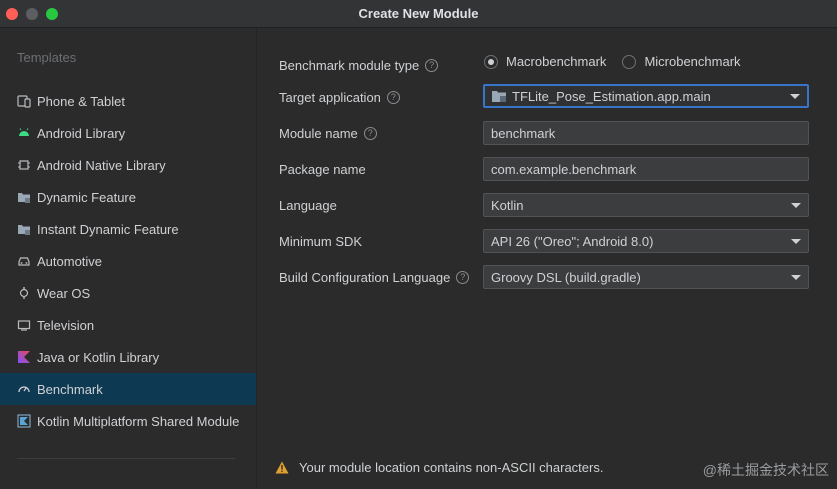 This screenshot has width=837, height=489. I want to click on sidebar-item-label: Wear OS, so click(64, 293).